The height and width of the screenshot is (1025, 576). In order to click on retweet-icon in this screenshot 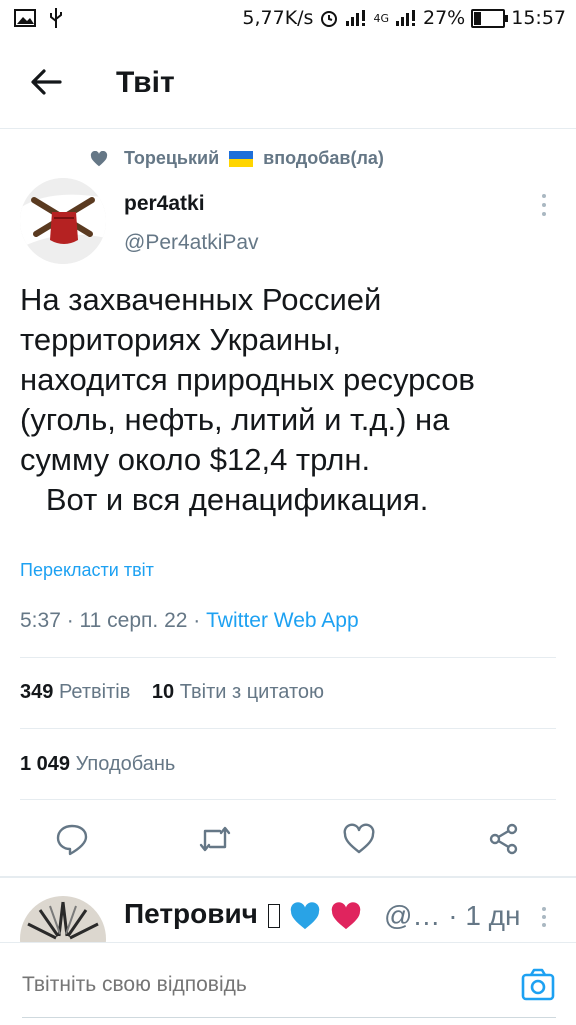, I will do `click(215, 839)`.